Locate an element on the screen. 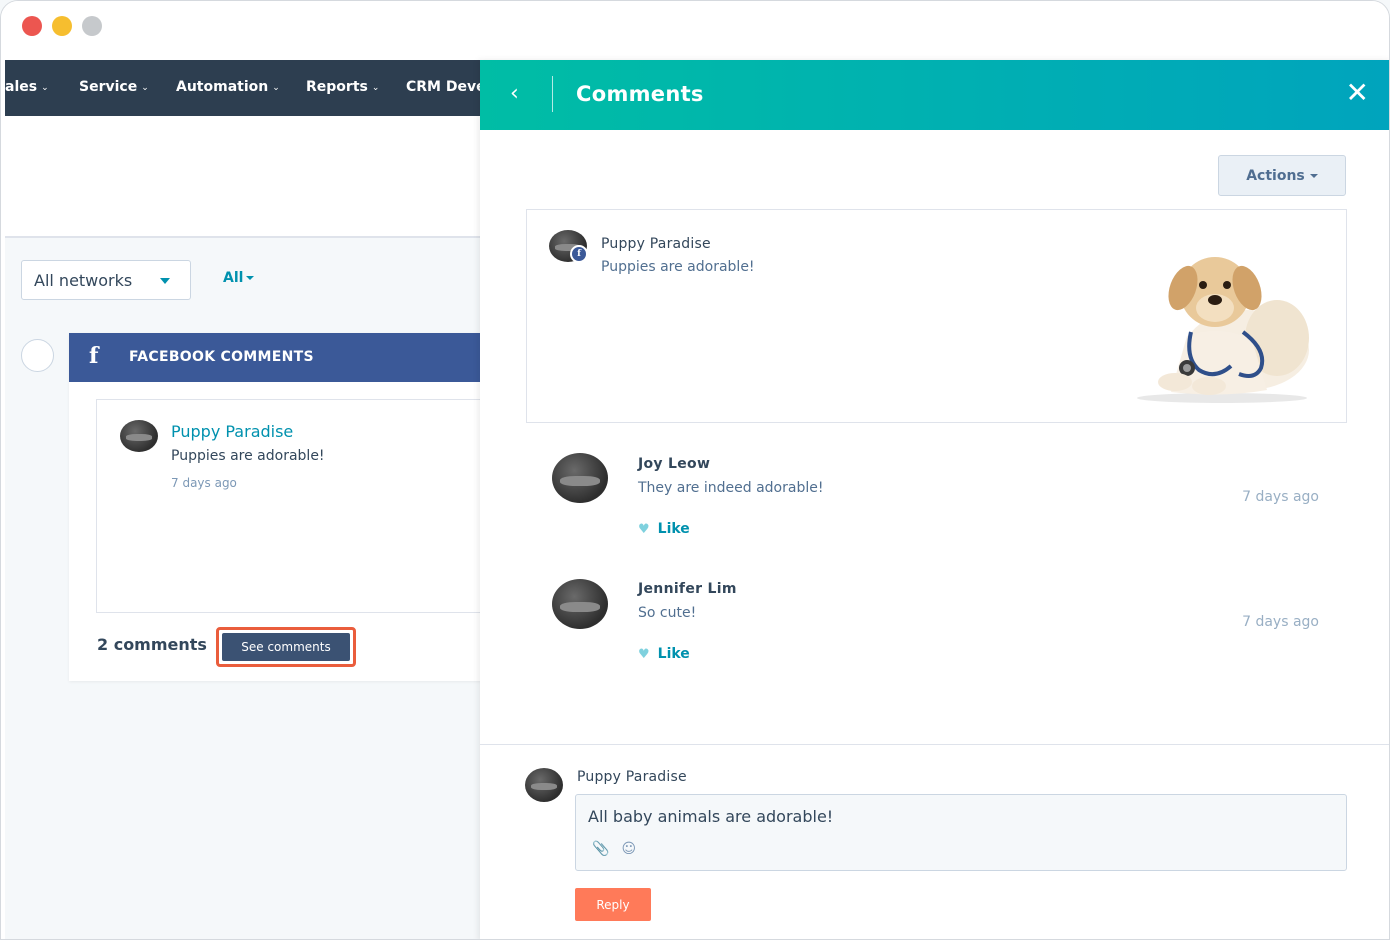 This screenshot has width=1390, height=940. nav-item-automation: Automation ⌄ is located at coordinates (228, 87).